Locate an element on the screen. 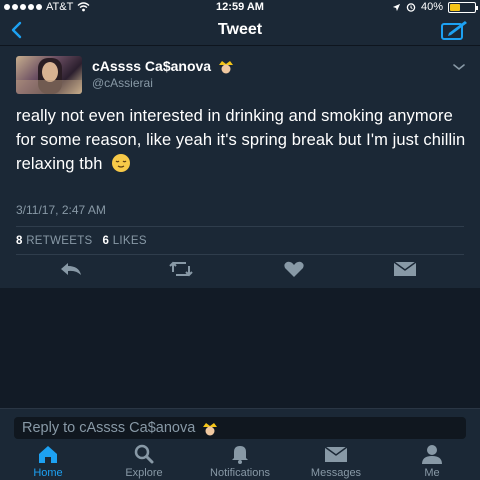 Image resolution: width=480 pixels, height=480 pixels. tab-label: Explore is located at coordinates (144, 473).